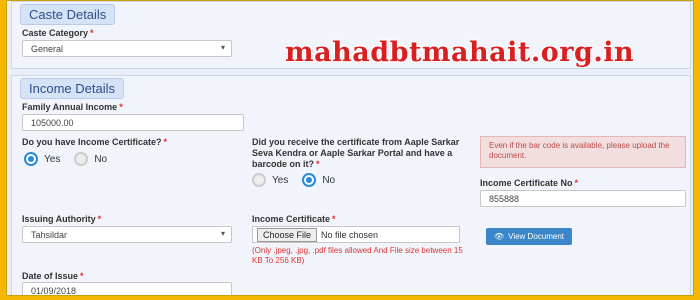  What do you see at coordinates (329, 180) in the screenshot?
I see `barcode-no-label: No` at bounding box center [329, 180].